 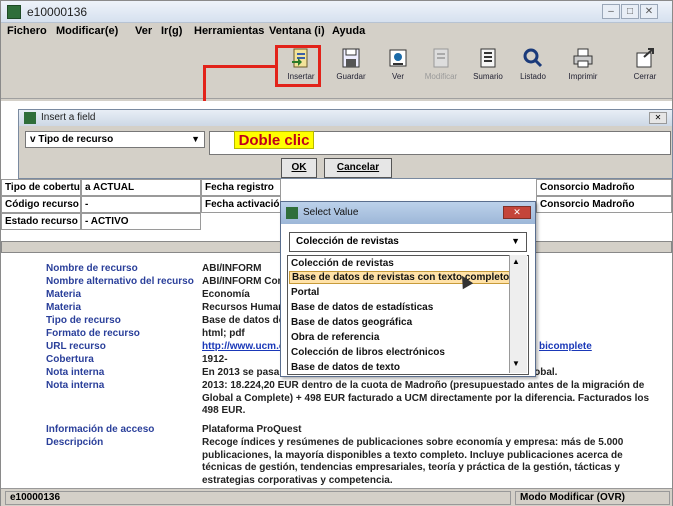 What do you see at coordinates (488, 71) in the screenshot?
I see `summary-button: Sumario` at bounding box center [488, 71].